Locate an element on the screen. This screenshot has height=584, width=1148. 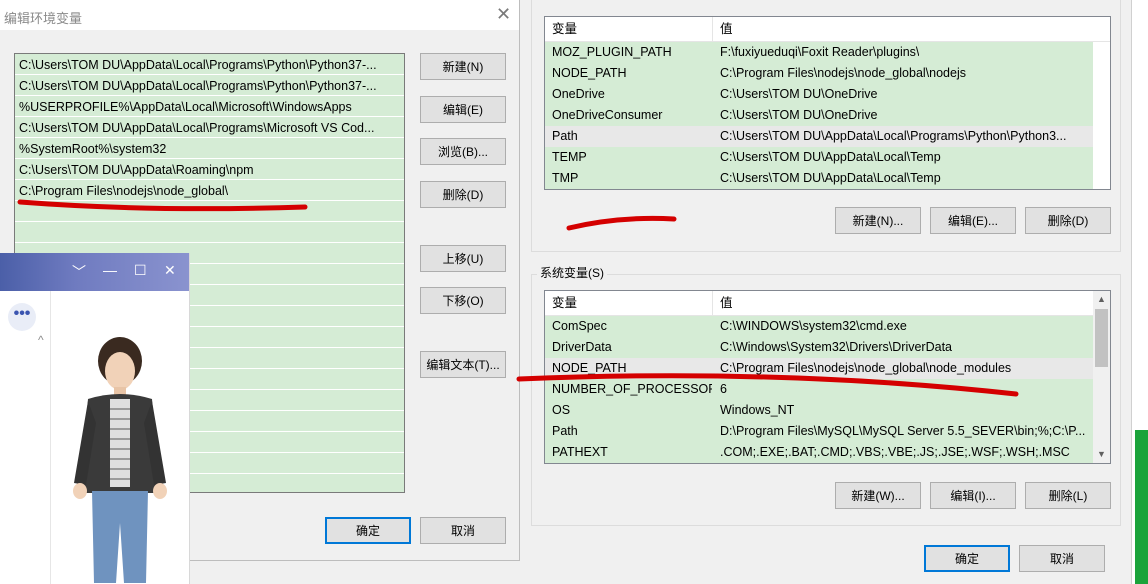
cancel-button: 取消 is located at coordinates (463, 530).